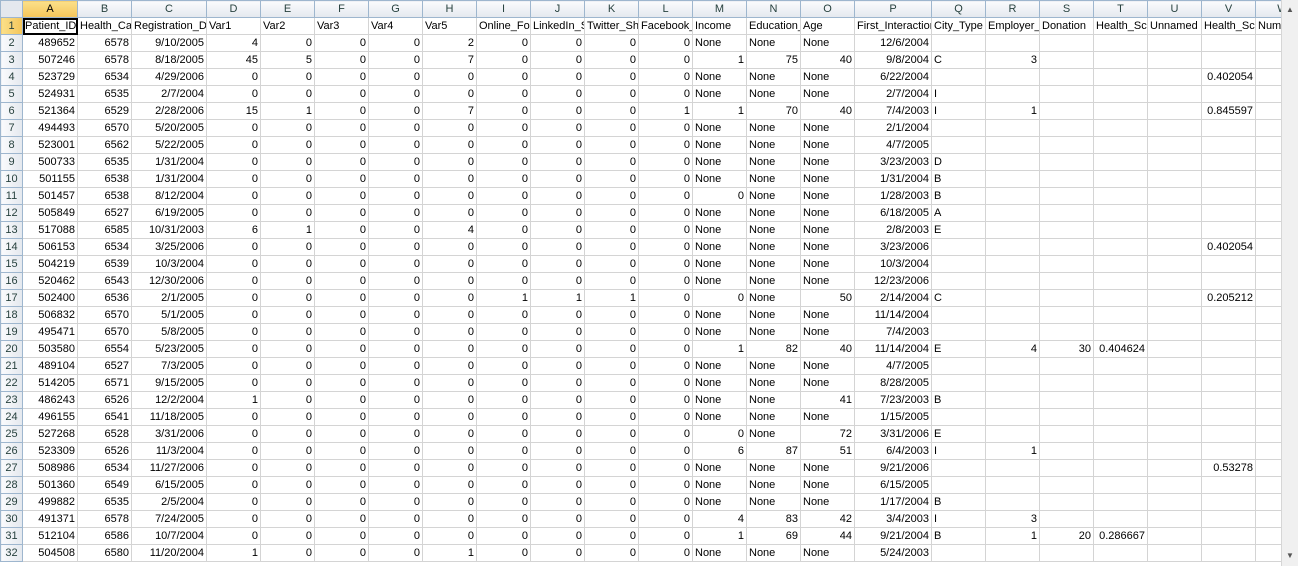  I want to click on data-cell: 6580, so click(104, 553).